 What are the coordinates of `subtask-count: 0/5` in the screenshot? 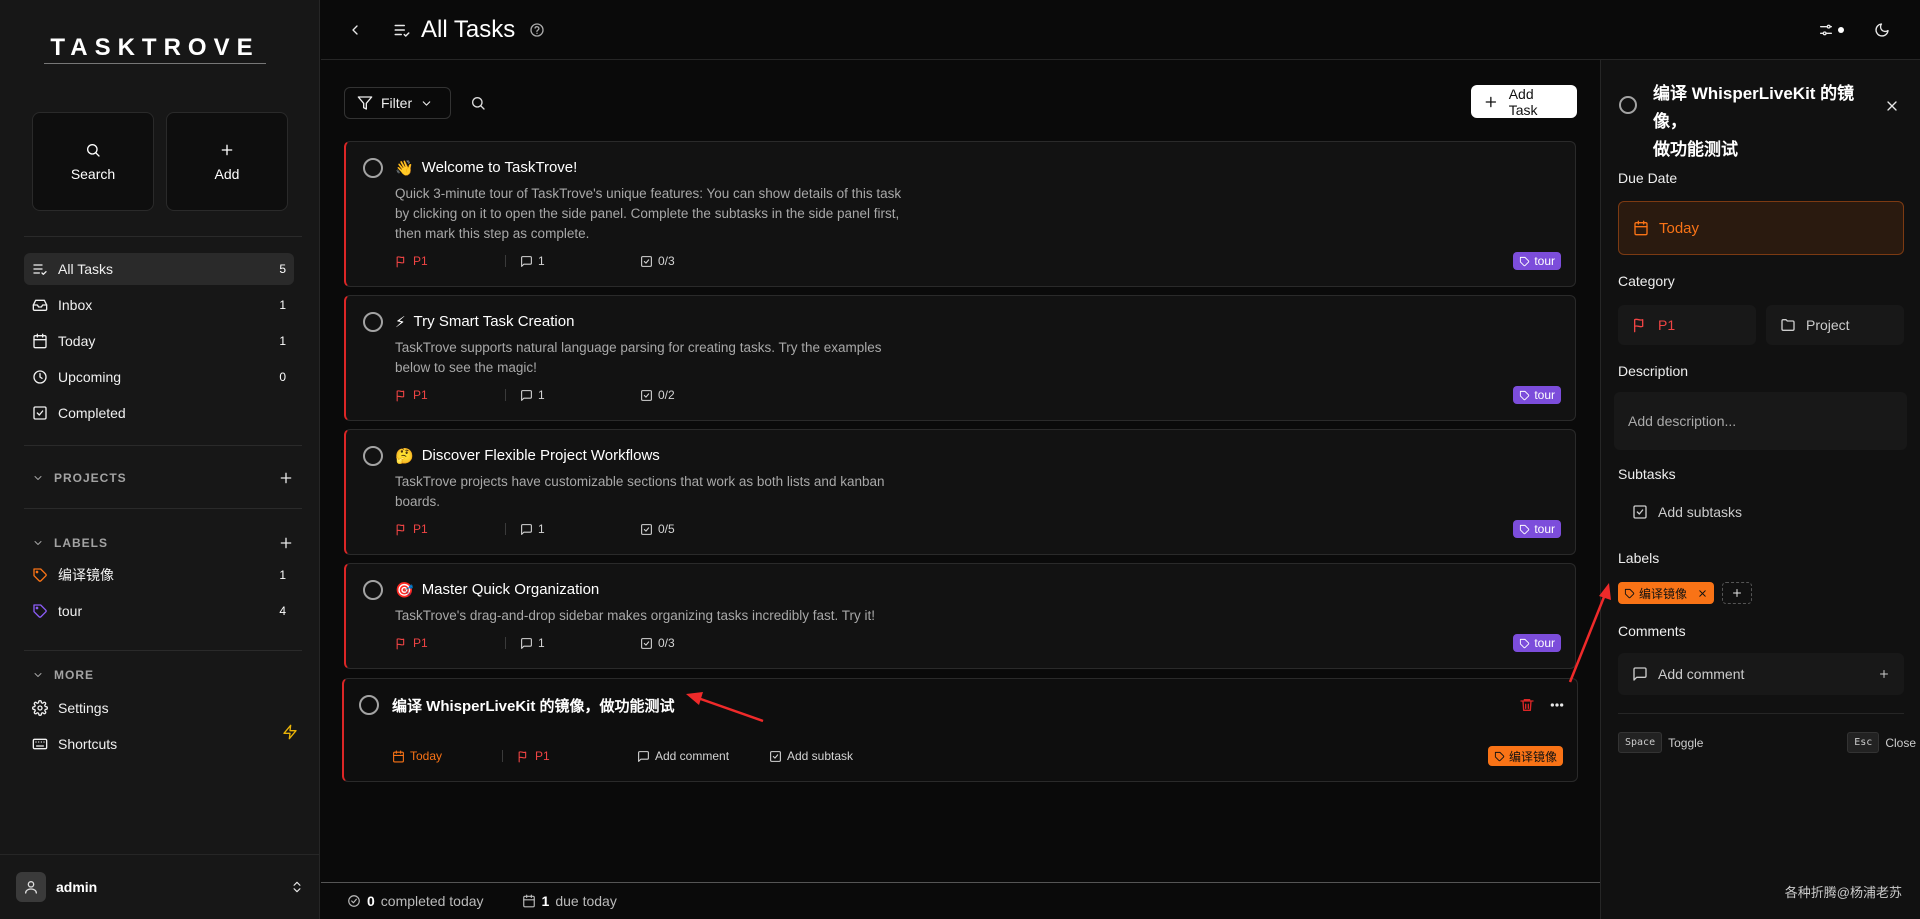 It's located at (657, 529).